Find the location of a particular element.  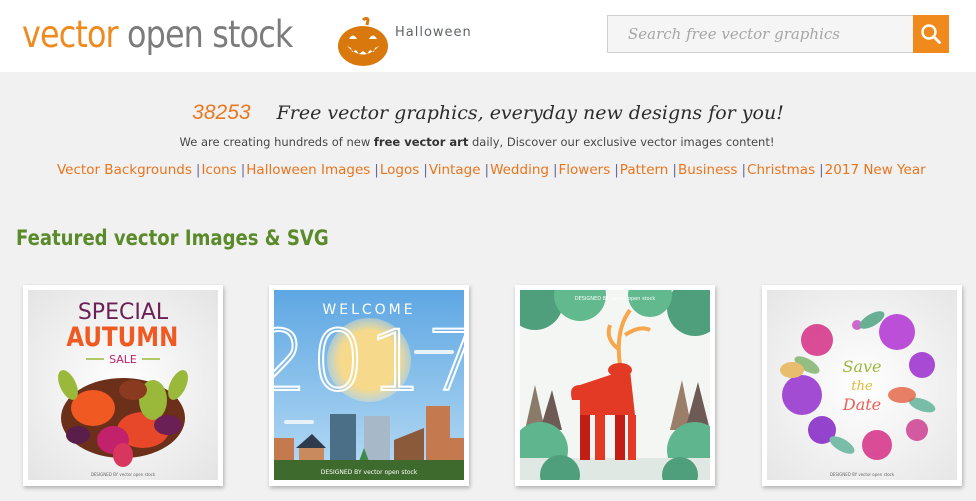

search-box is located at coordinates (760, 34).